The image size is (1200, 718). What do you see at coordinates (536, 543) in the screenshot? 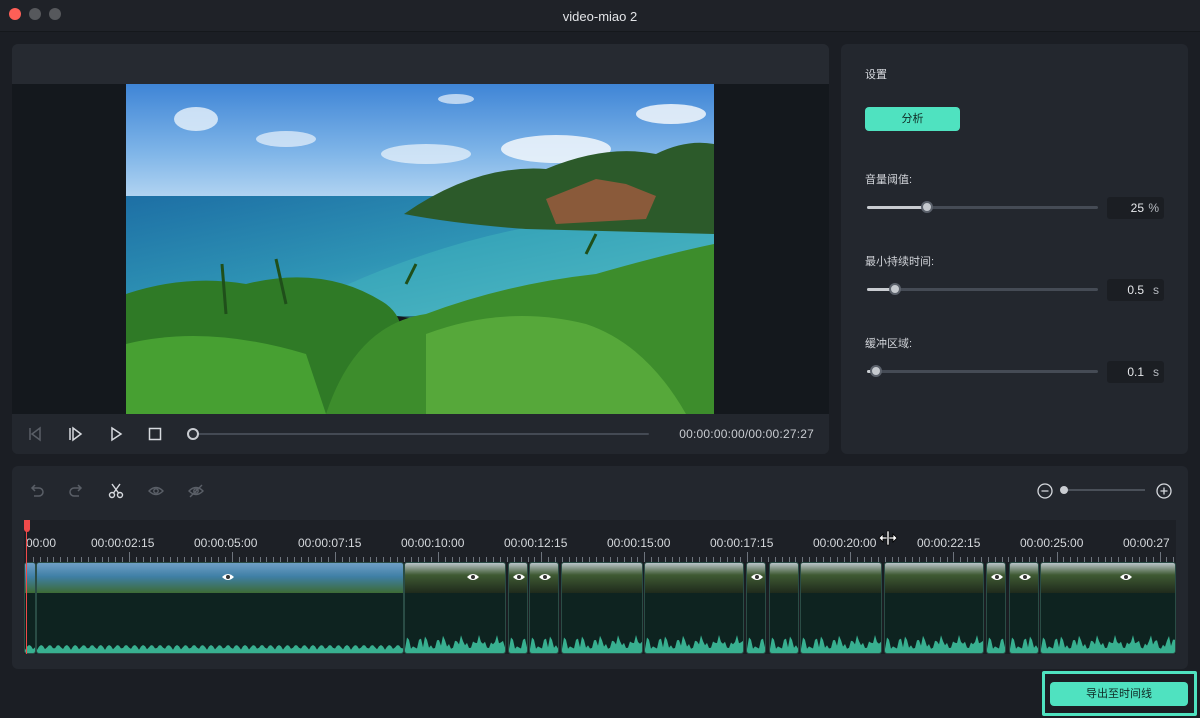
I see `ruler-label: 00:00:12:15` at bounding box center [536, 543].